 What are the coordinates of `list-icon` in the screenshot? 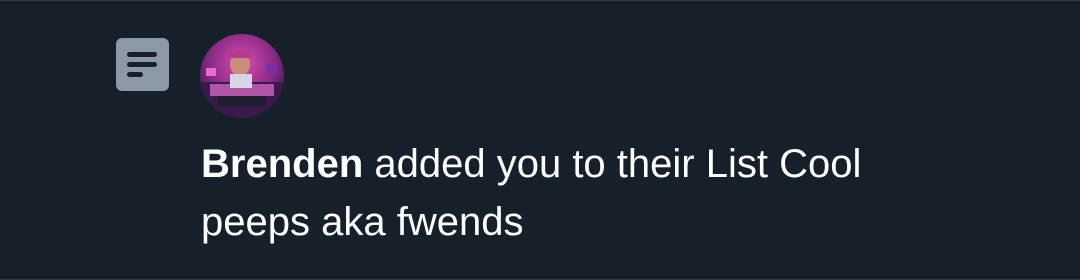 It's located at (142, 64).